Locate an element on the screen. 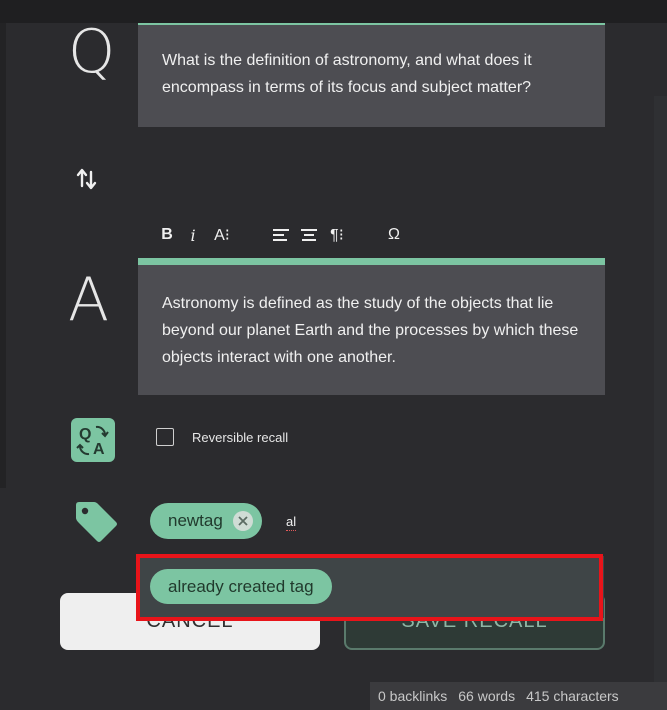 This screenshot has height=710, width=667. qa-swap-icon: Q A is located at coordinates (93, 440).